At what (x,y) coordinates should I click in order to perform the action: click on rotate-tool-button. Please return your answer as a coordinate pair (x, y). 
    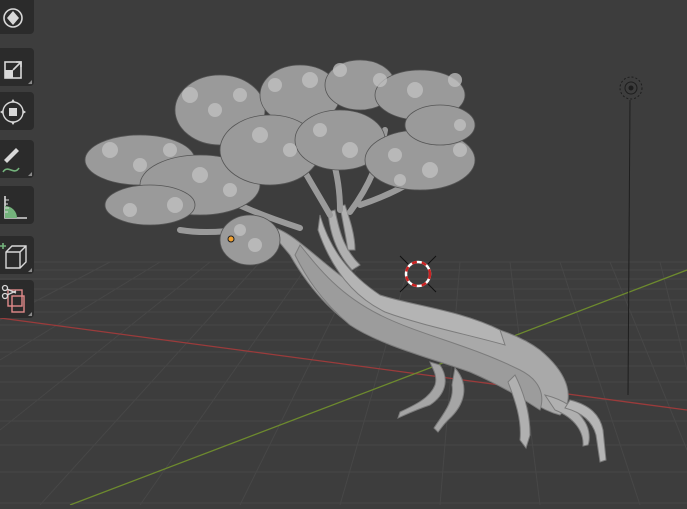
    Looking at the image, I should click on (17, 17).